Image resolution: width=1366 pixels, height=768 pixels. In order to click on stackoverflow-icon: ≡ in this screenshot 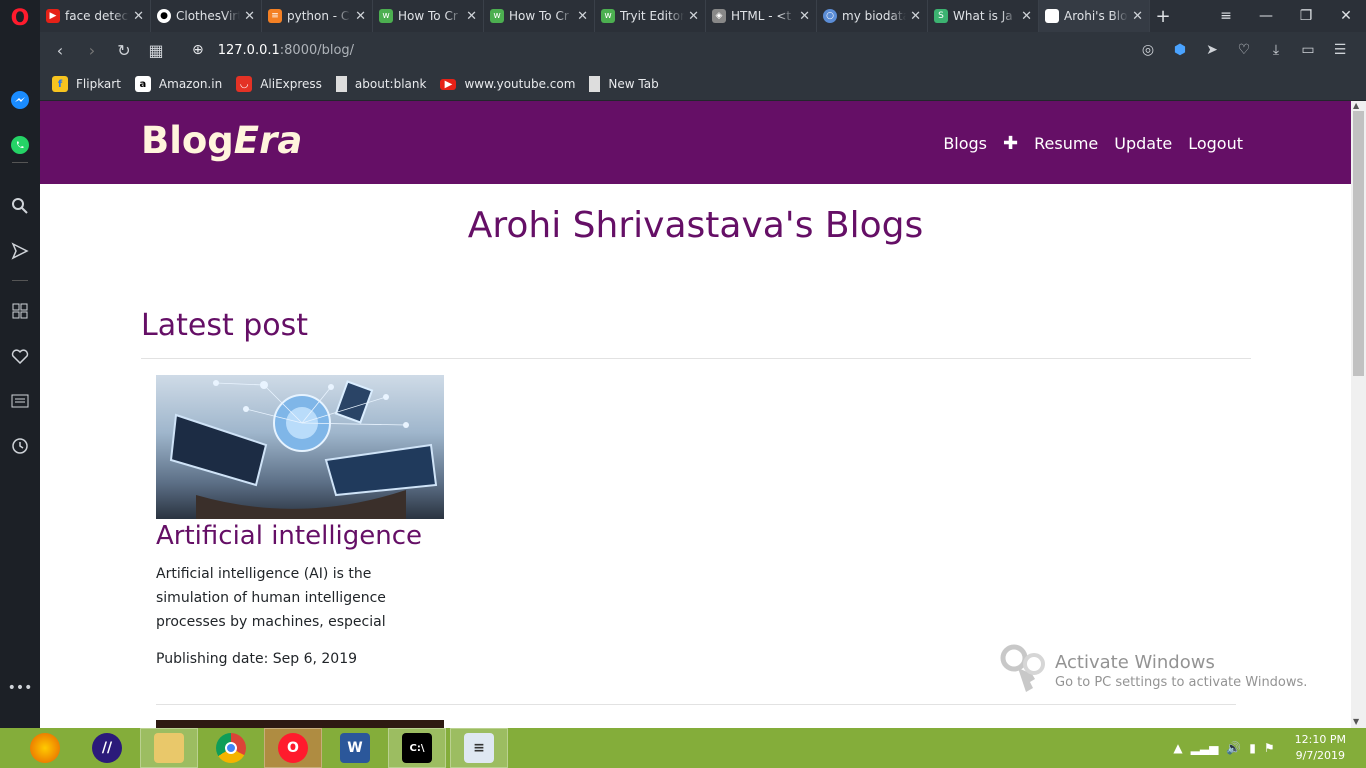, I will do `click(275, 16)`.